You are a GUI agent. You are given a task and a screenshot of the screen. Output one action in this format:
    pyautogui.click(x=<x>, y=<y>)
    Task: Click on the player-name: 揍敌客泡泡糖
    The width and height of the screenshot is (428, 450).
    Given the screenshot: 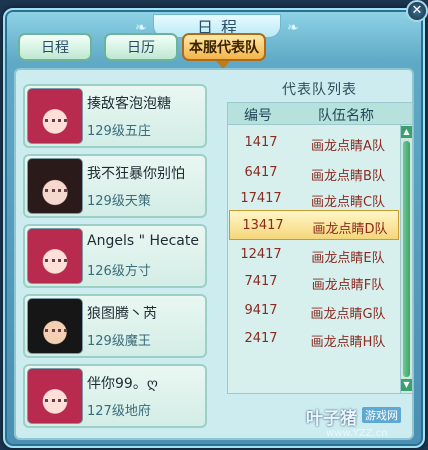 What is the action you would take?
    pyautogui.click(x=129, y=104)
    